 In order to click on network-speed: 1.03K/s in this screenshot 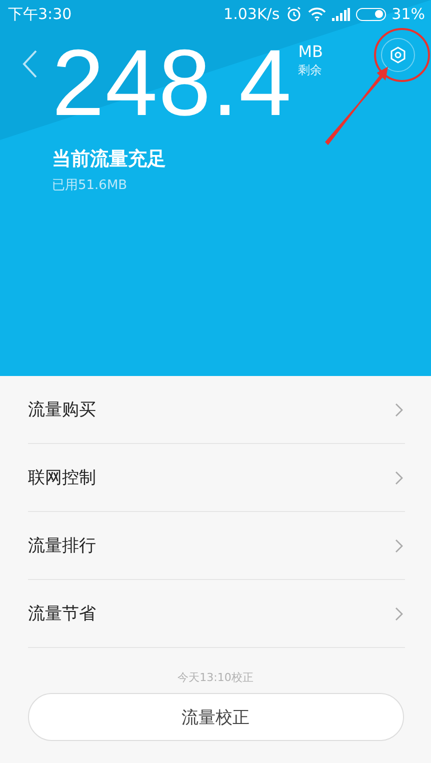, I will do `click(252, 14)`.